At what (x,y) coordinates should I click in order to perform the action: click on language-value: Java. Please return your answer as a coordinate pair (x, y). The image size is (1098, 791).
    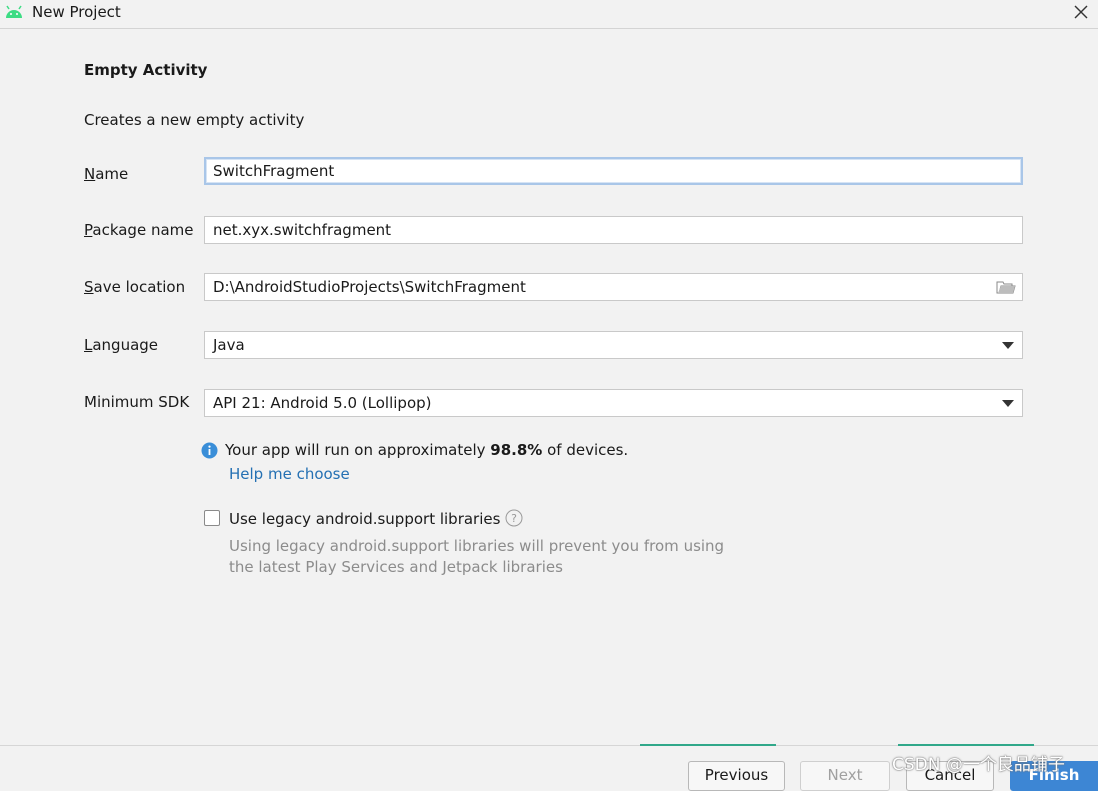
    Looking at the image, I should click on (229, 345).